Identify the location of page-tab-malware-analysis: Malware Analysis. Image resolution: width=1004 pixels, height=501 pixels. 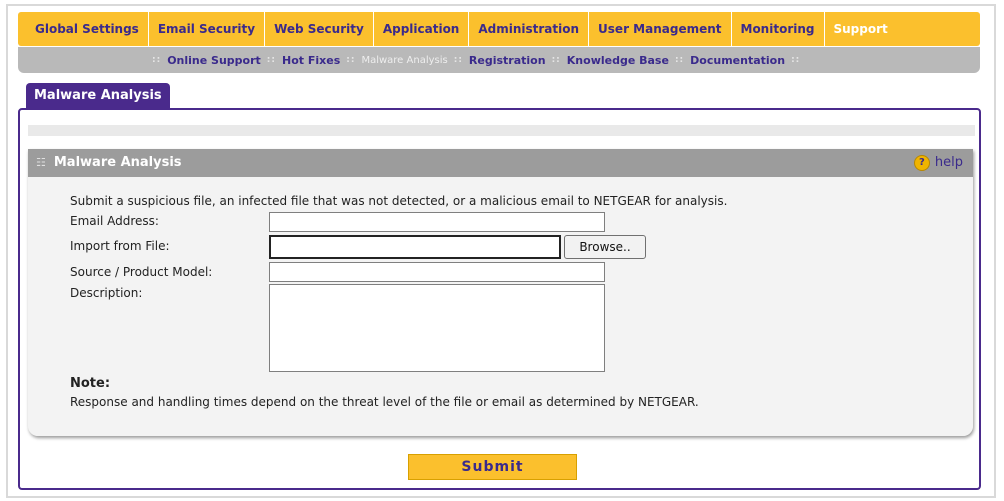
(98, 96).